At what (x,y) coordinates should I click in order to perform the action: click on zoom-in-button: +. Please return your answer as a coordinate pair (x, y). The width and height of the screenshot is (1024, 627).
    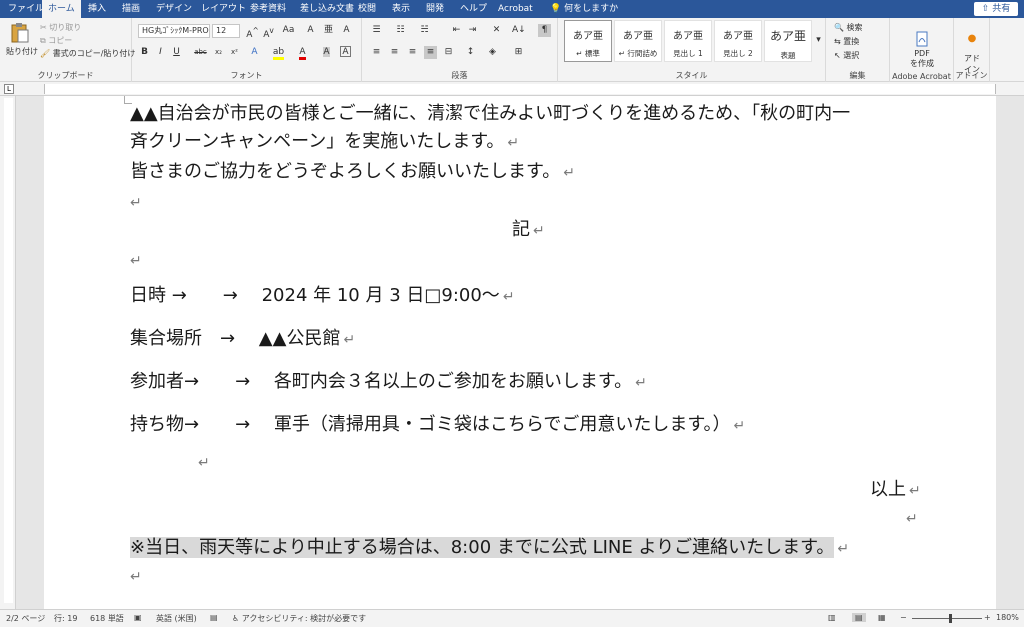
    Looking at the image, I should click on (987, 617).